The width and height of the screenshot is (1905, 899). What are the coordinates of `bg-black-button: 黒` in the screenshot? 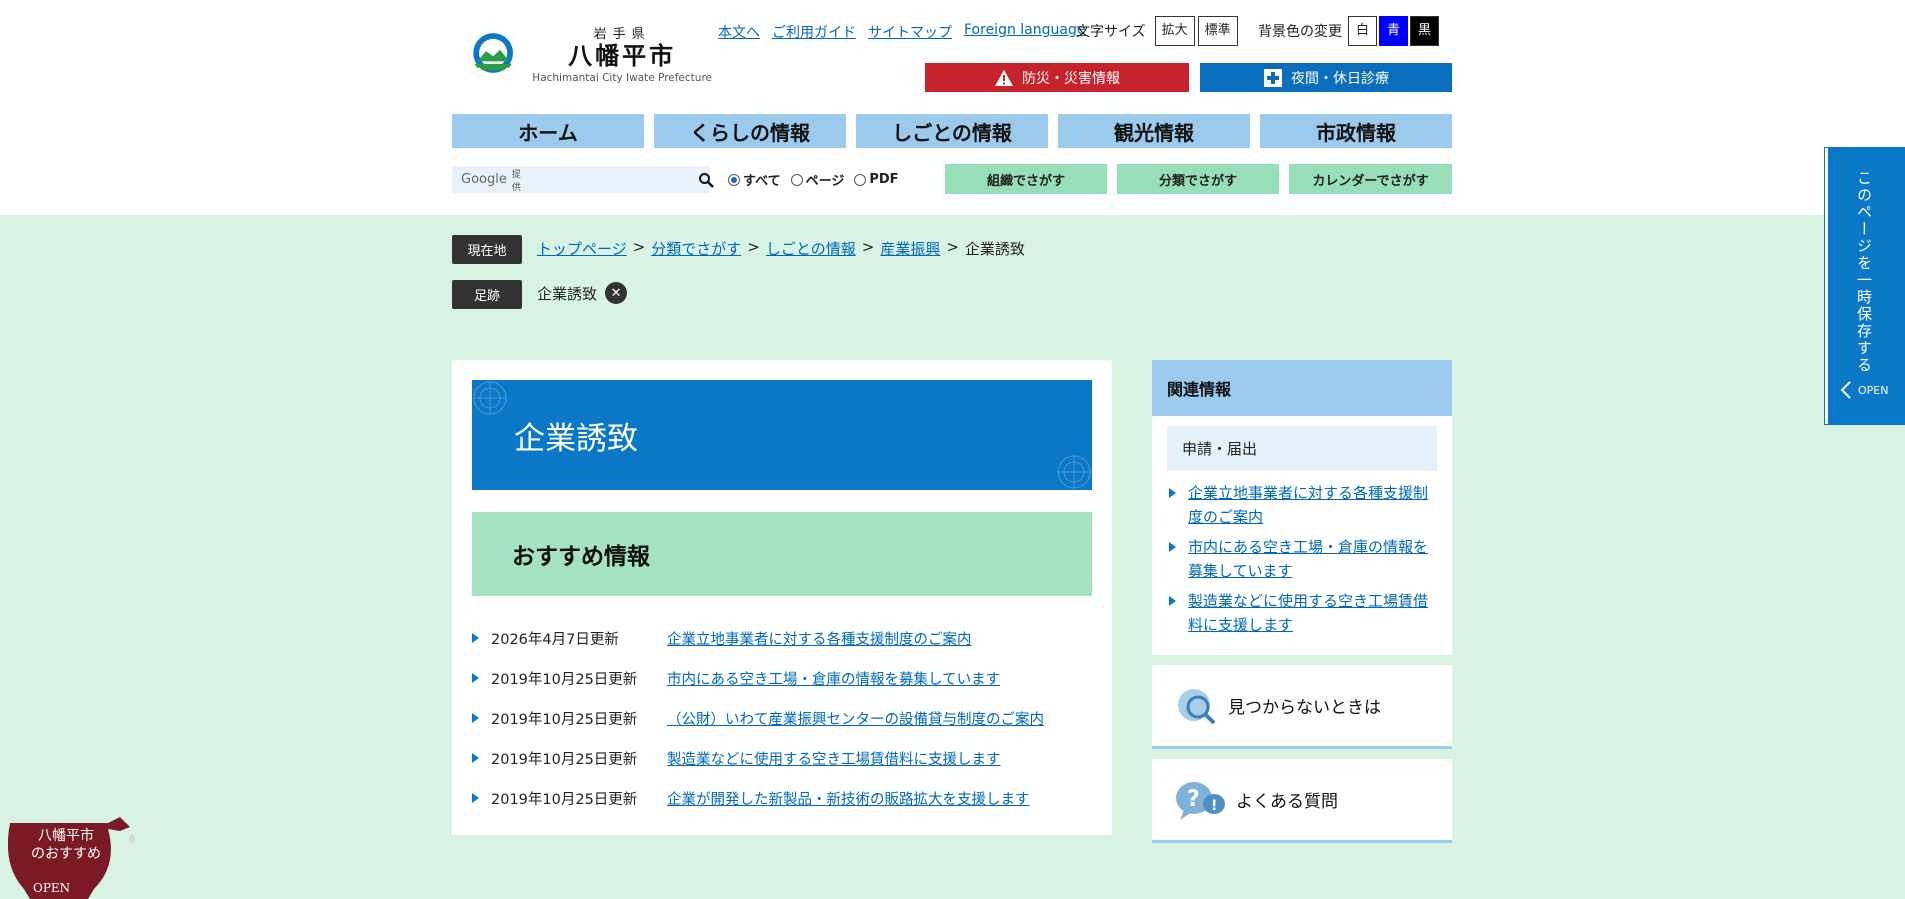 It's located at (1424, 31).